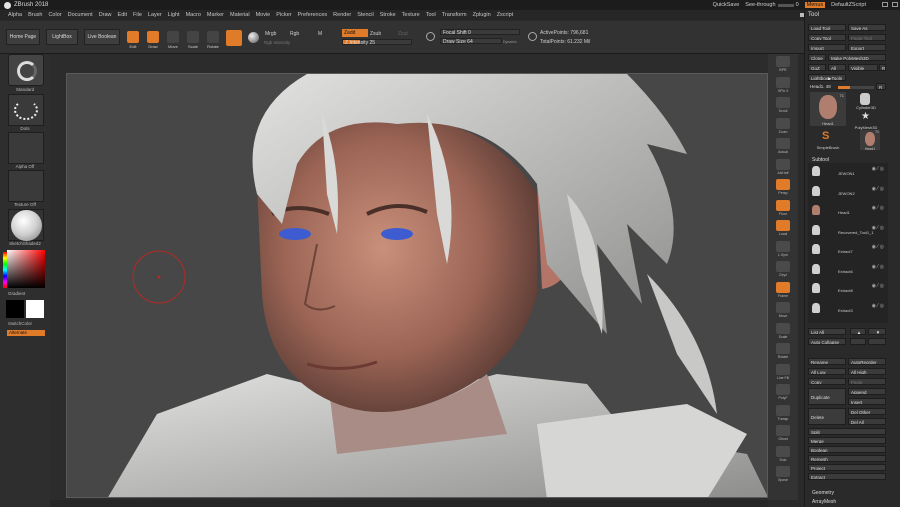 This screenshot has width=900, height=507. What do you see at coordinates (155, 15) in the screenshot?
I see `menu-layer: Layer` at bounding box center [155, 15].